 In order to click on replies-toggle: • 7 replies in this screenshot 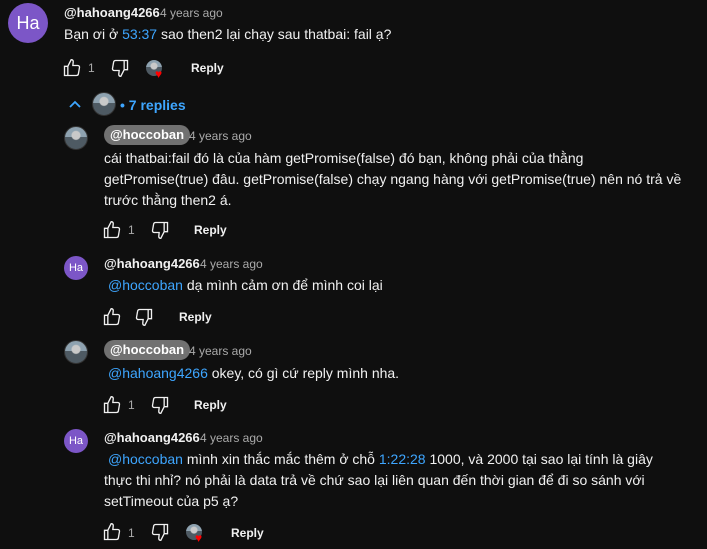, I will do `click(153, 105)`.